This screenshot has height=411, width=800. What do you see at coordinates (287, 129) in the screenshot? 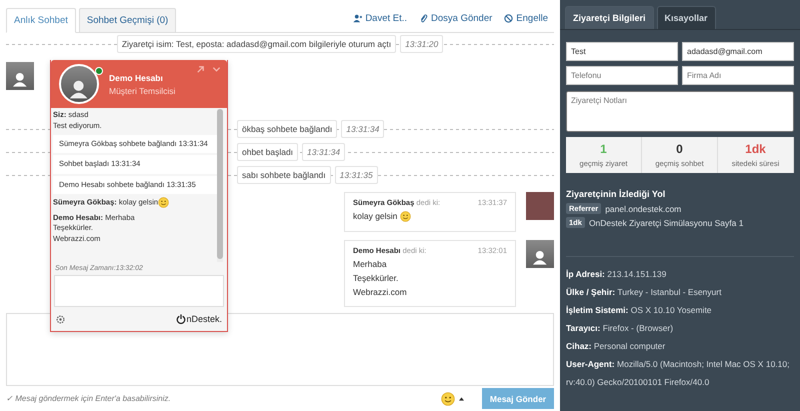
I see `system-message: ökbaş sohbete bağlandı` at bounding box center [287, 129].